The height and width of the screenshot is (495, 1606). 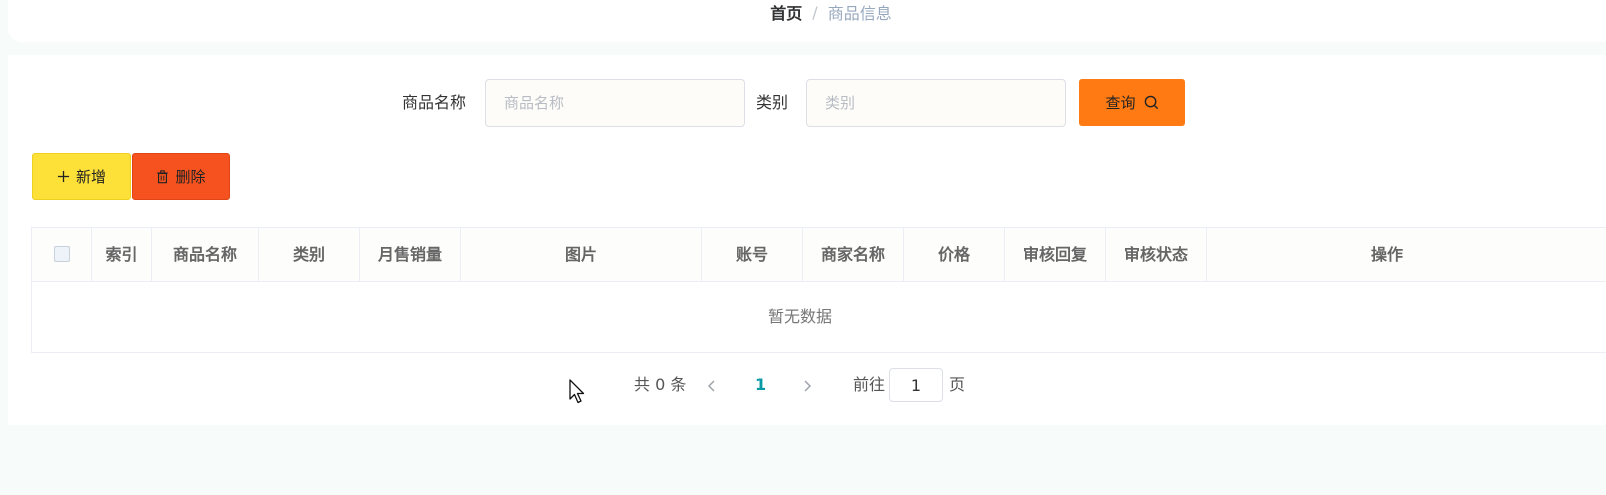 I want to click on column-header-image: 图片, so click(x=581, y=254).